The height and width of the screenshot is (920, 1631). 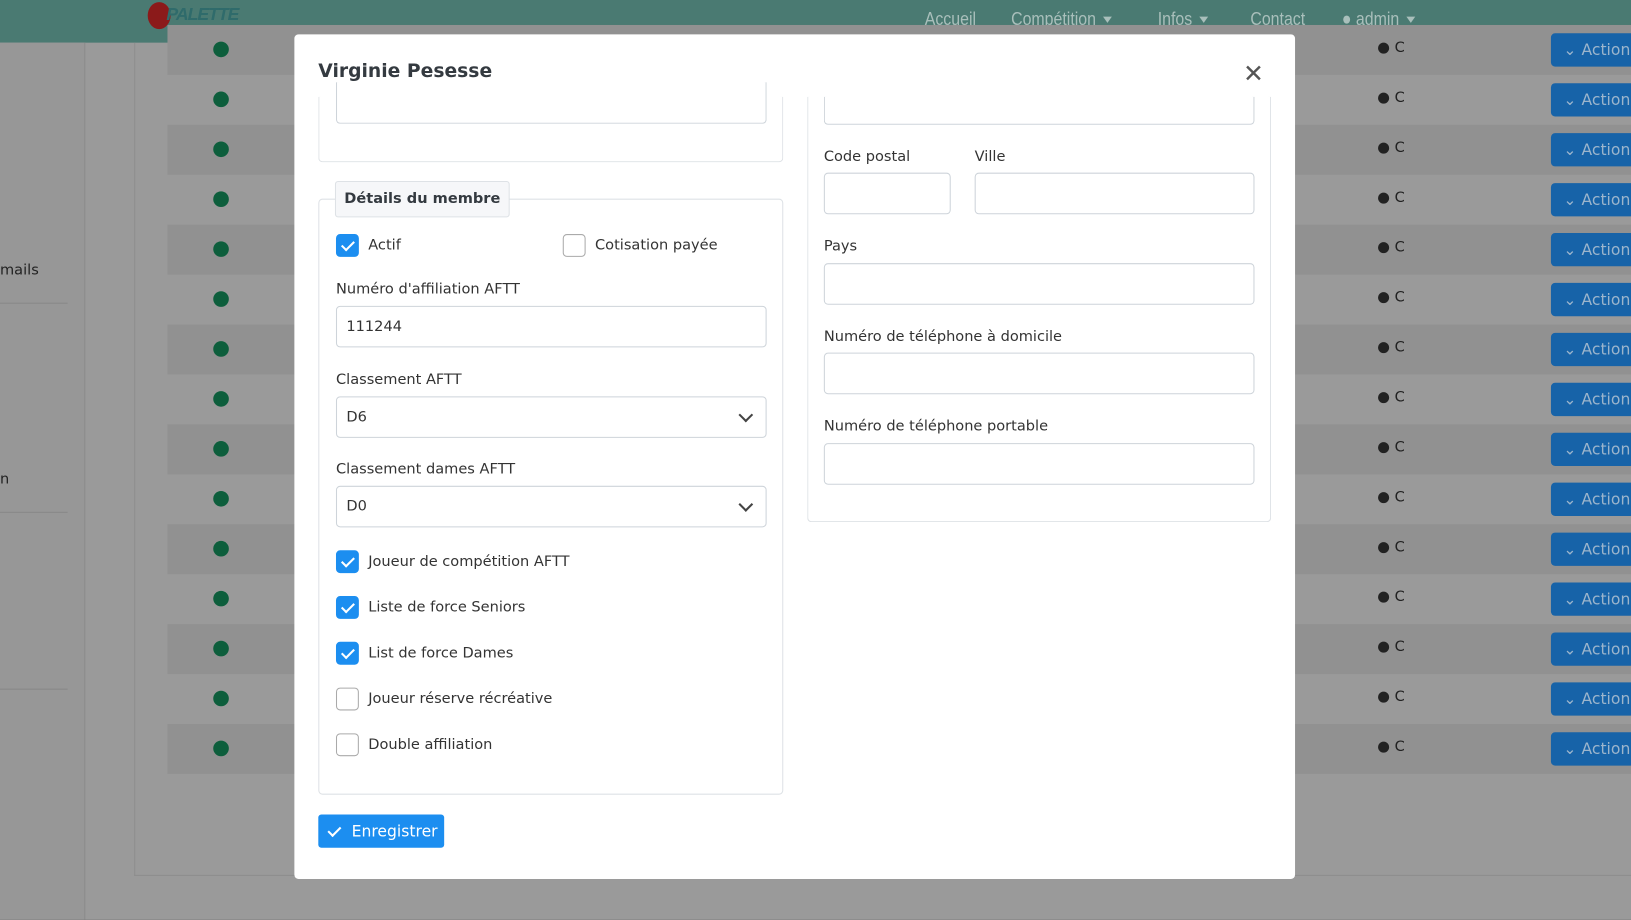 What do you see at coordinates (347, 607) in the screenshot?
I see `liste-seniors-checkbox` at bounding box center [347, 607].